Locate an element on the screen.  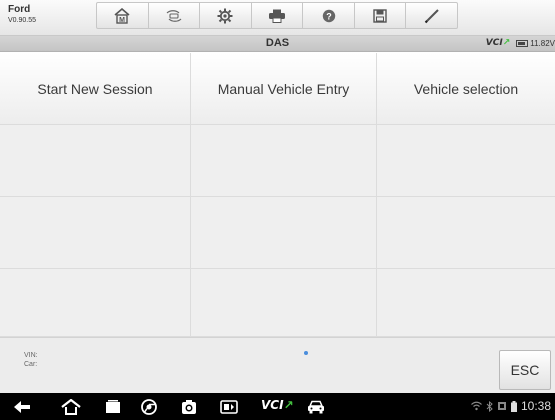
pen-icon is located at coordinates (431, 15).